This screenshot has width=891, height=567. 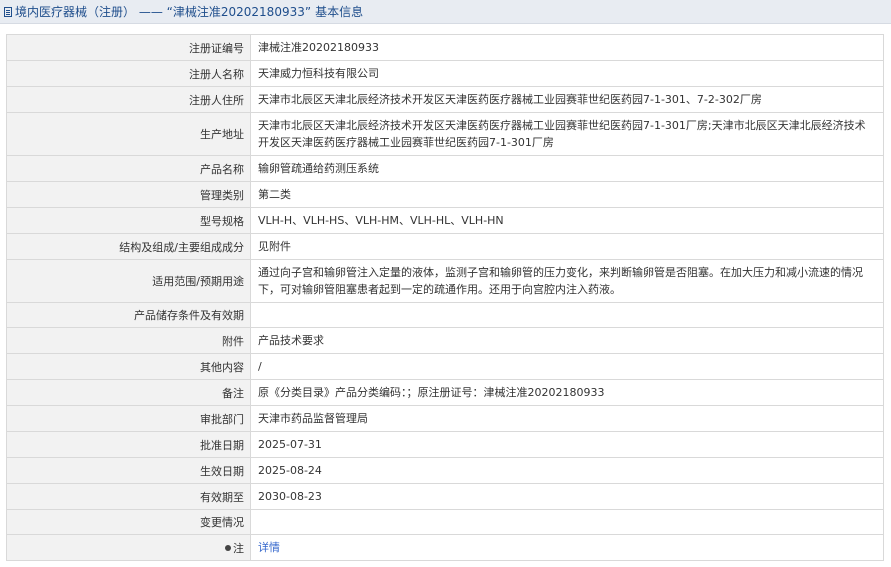 I want to click on details-link: 详情, so click(x=269, y=547).